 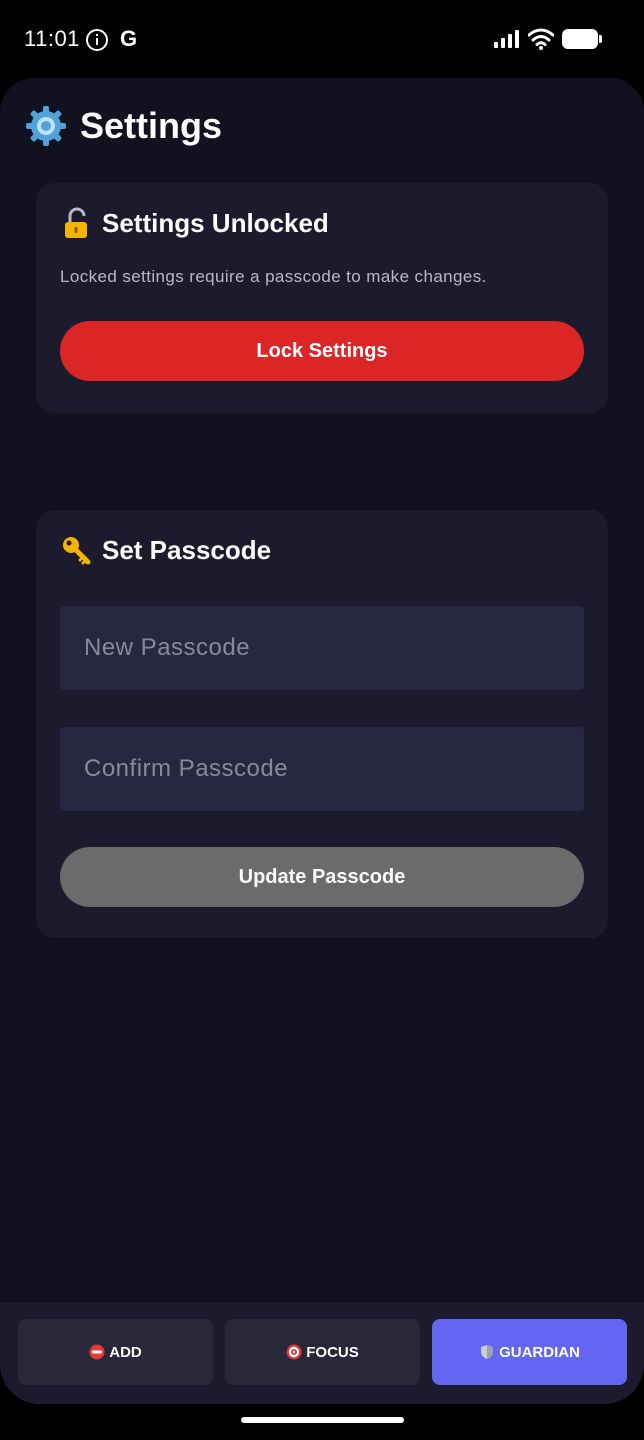 What do you see at coordinates (97, 40) in the screenshot?
I see `info-icon` at bounding box center [97, 40].